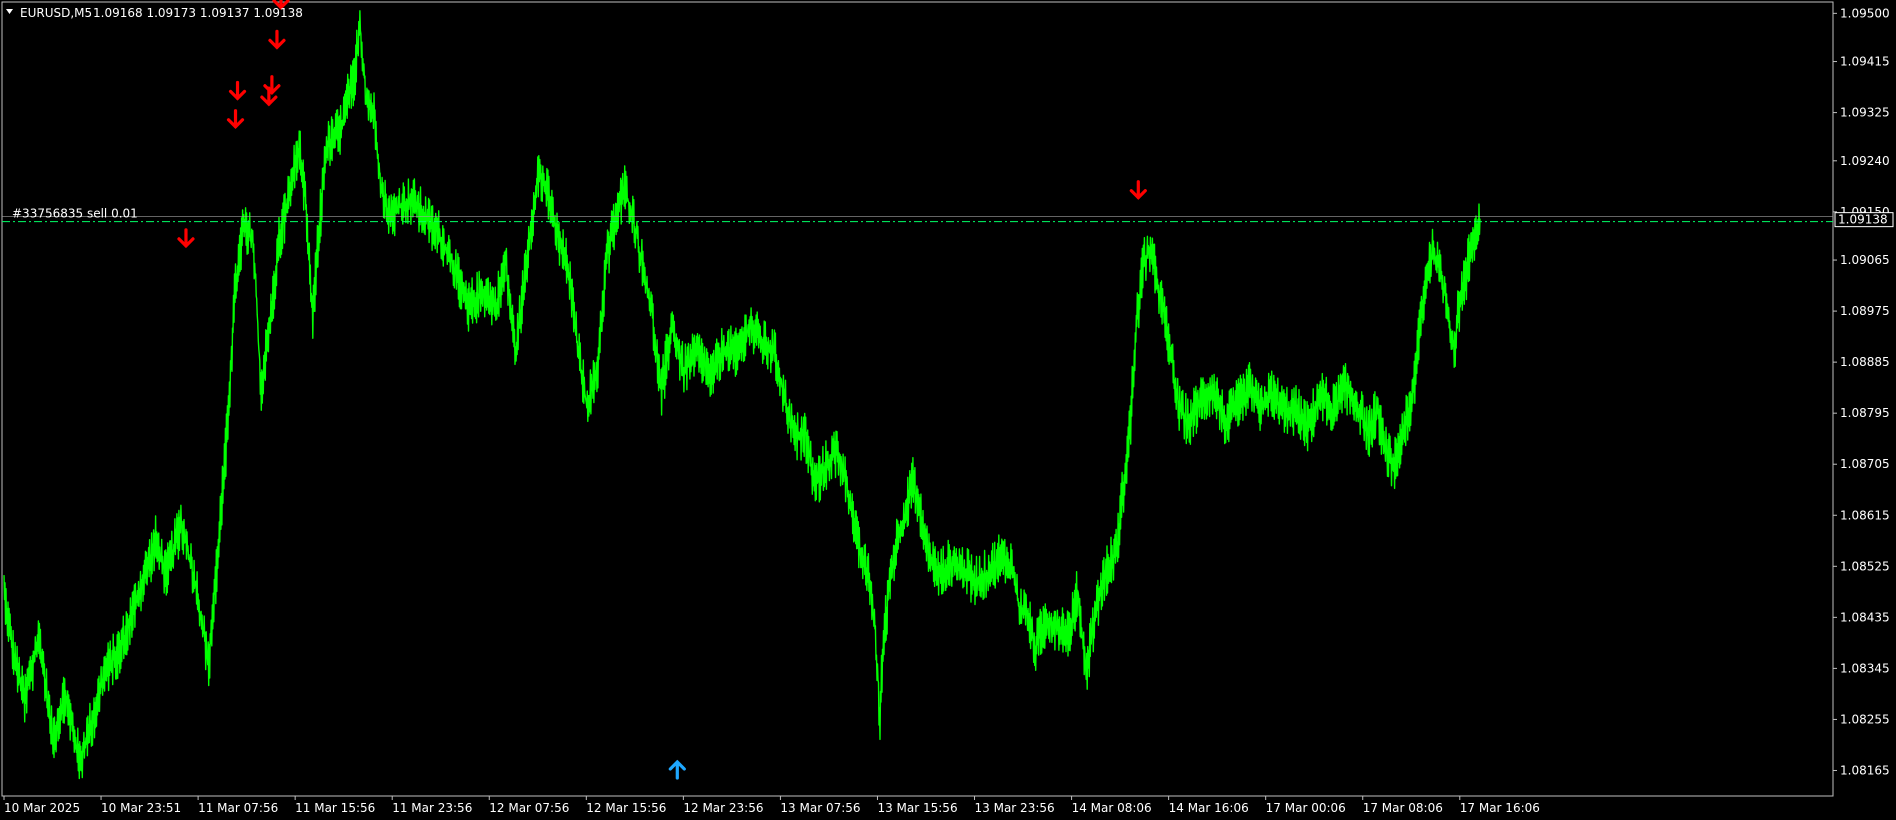  I want to click on y-tick-label: 1.08345, so click(1865, 668).